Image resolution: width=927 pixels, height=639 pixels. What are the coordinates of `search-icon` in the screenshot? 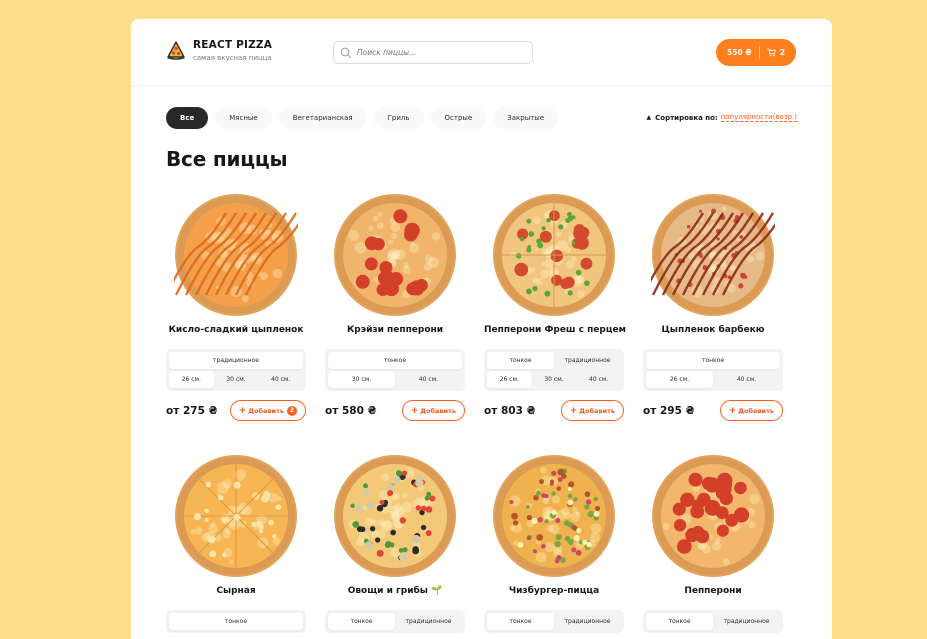 It's located at (346, 52).